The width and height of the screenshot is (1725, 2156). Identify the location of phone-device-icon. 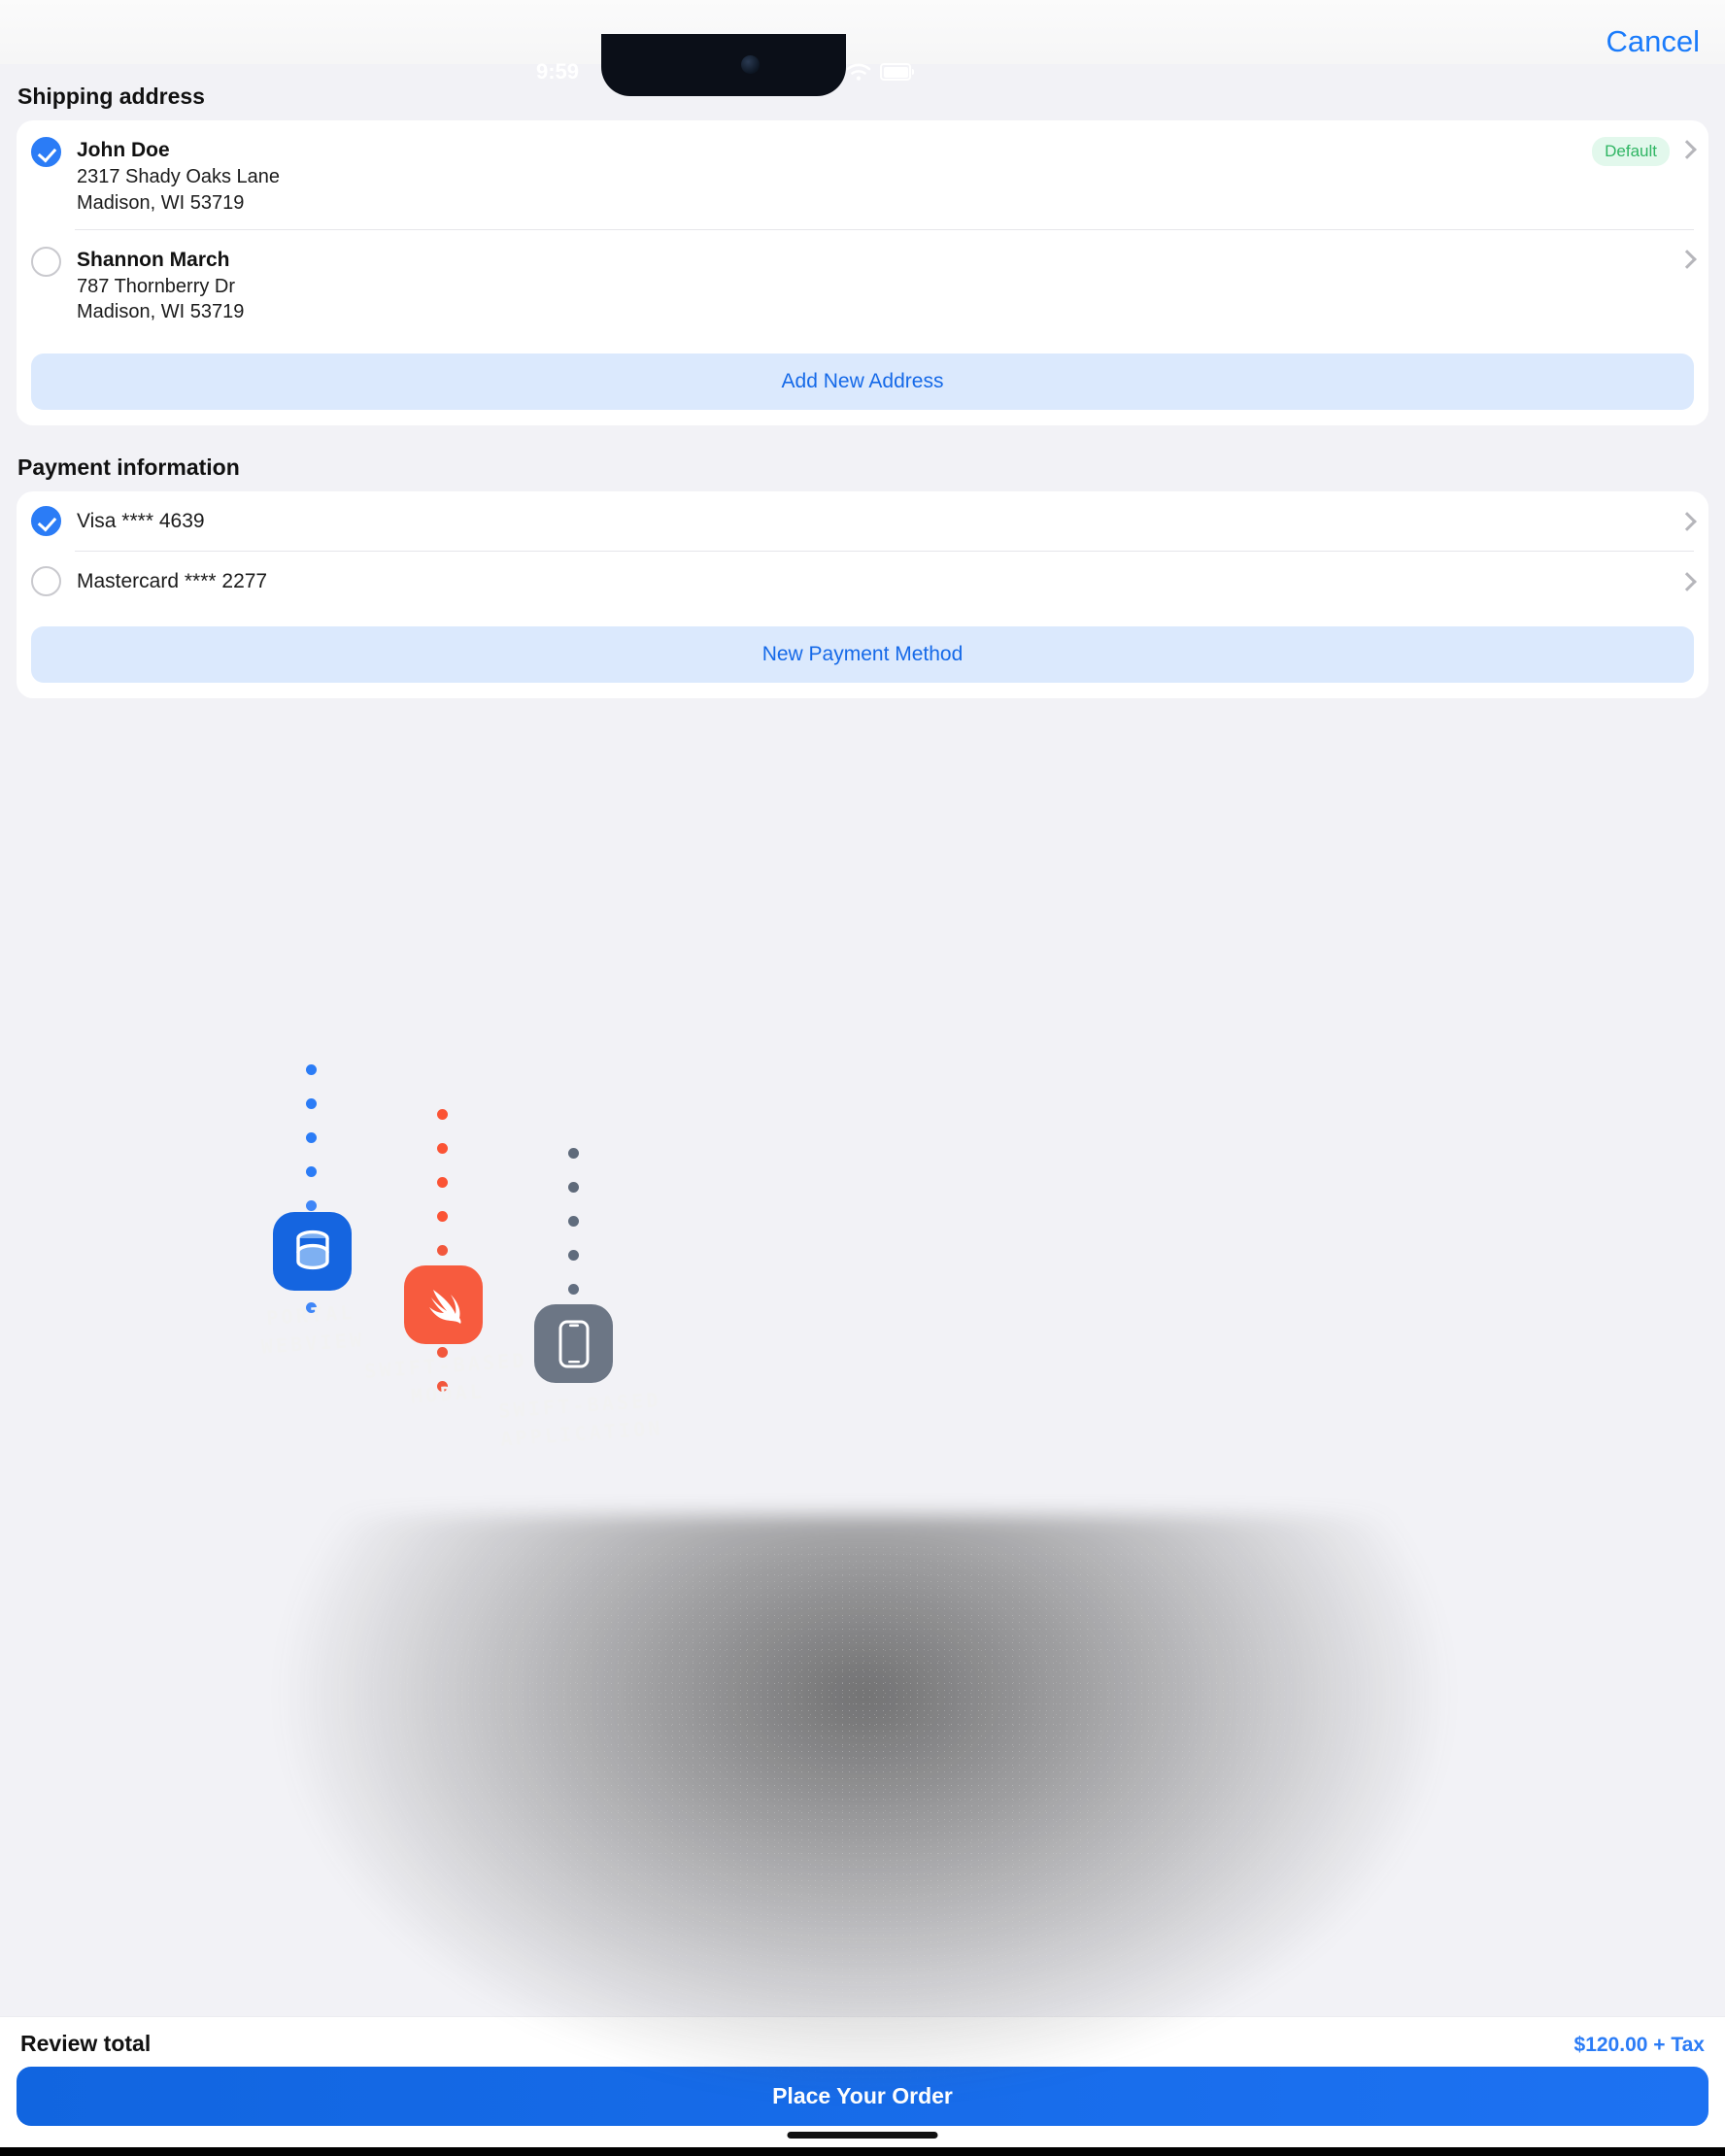
(573, 1343).